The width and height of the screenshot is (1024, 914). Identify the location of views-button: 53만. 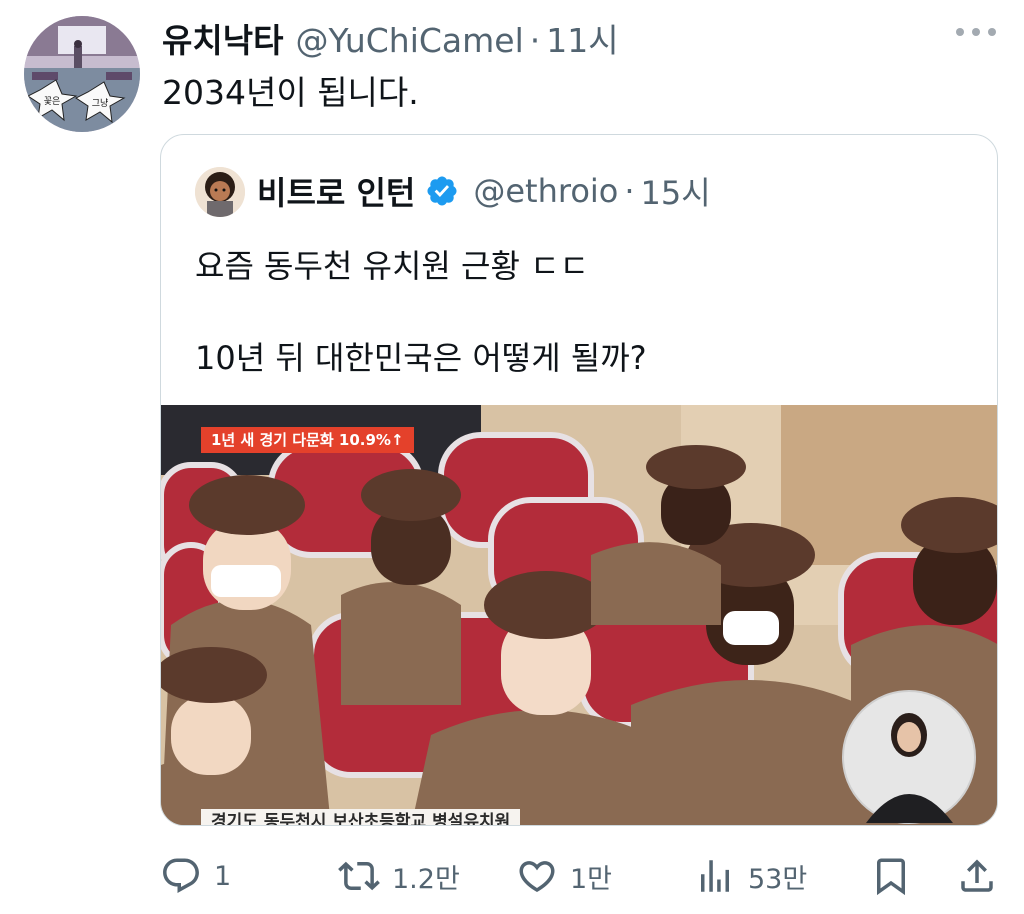
(750, 876).